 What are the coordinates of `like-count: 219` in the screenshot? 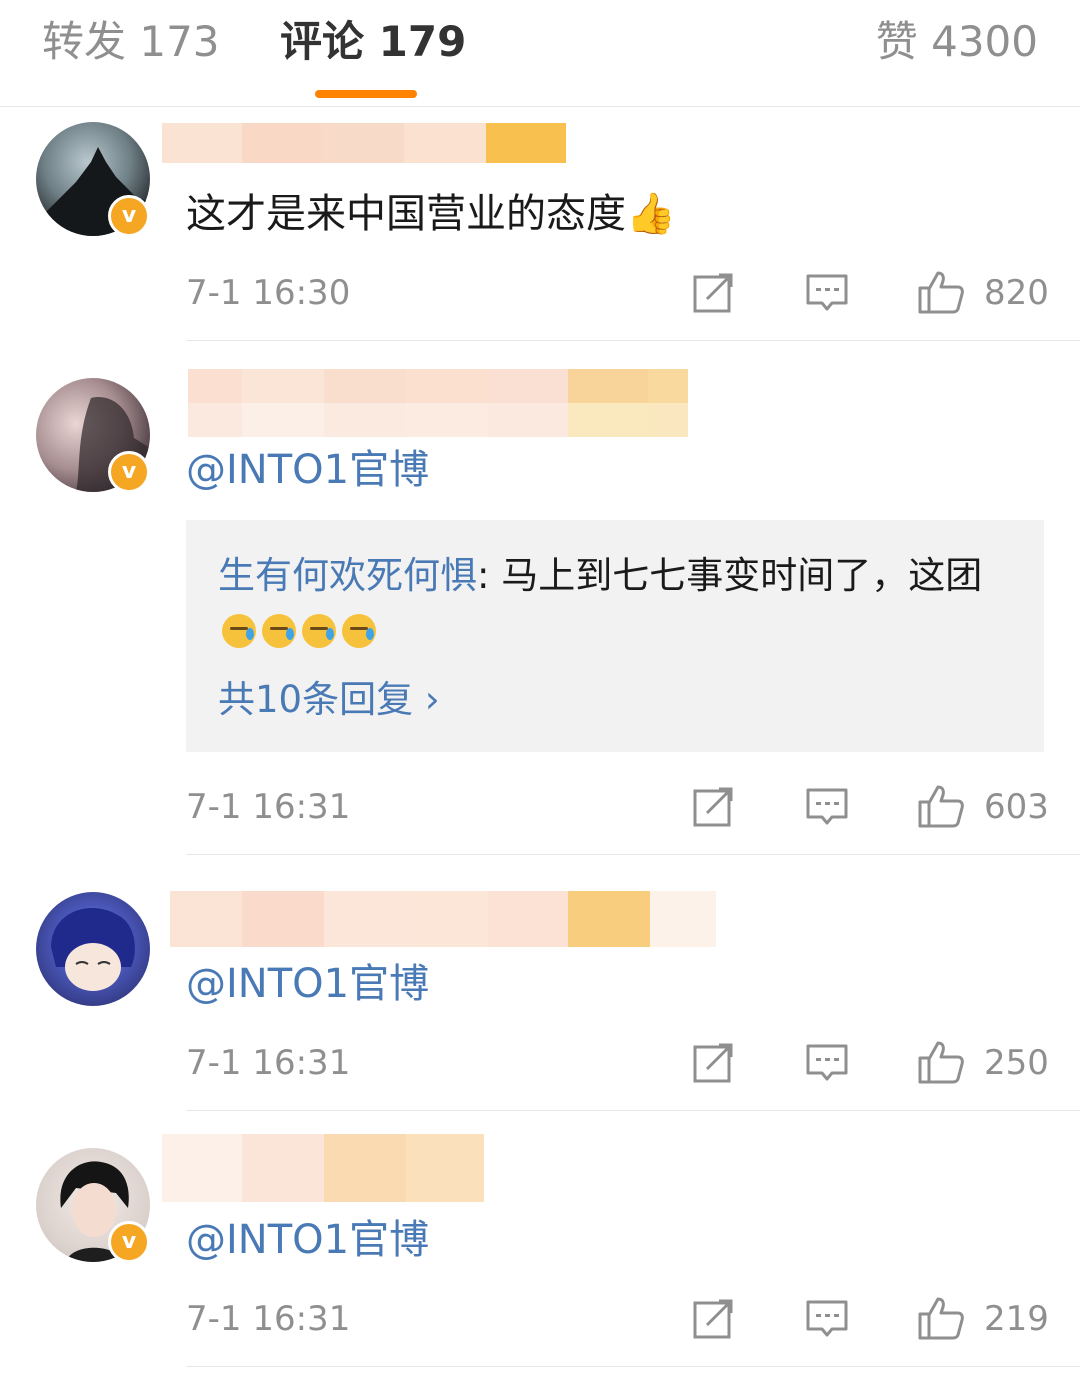 It's located at (1016, 1319).